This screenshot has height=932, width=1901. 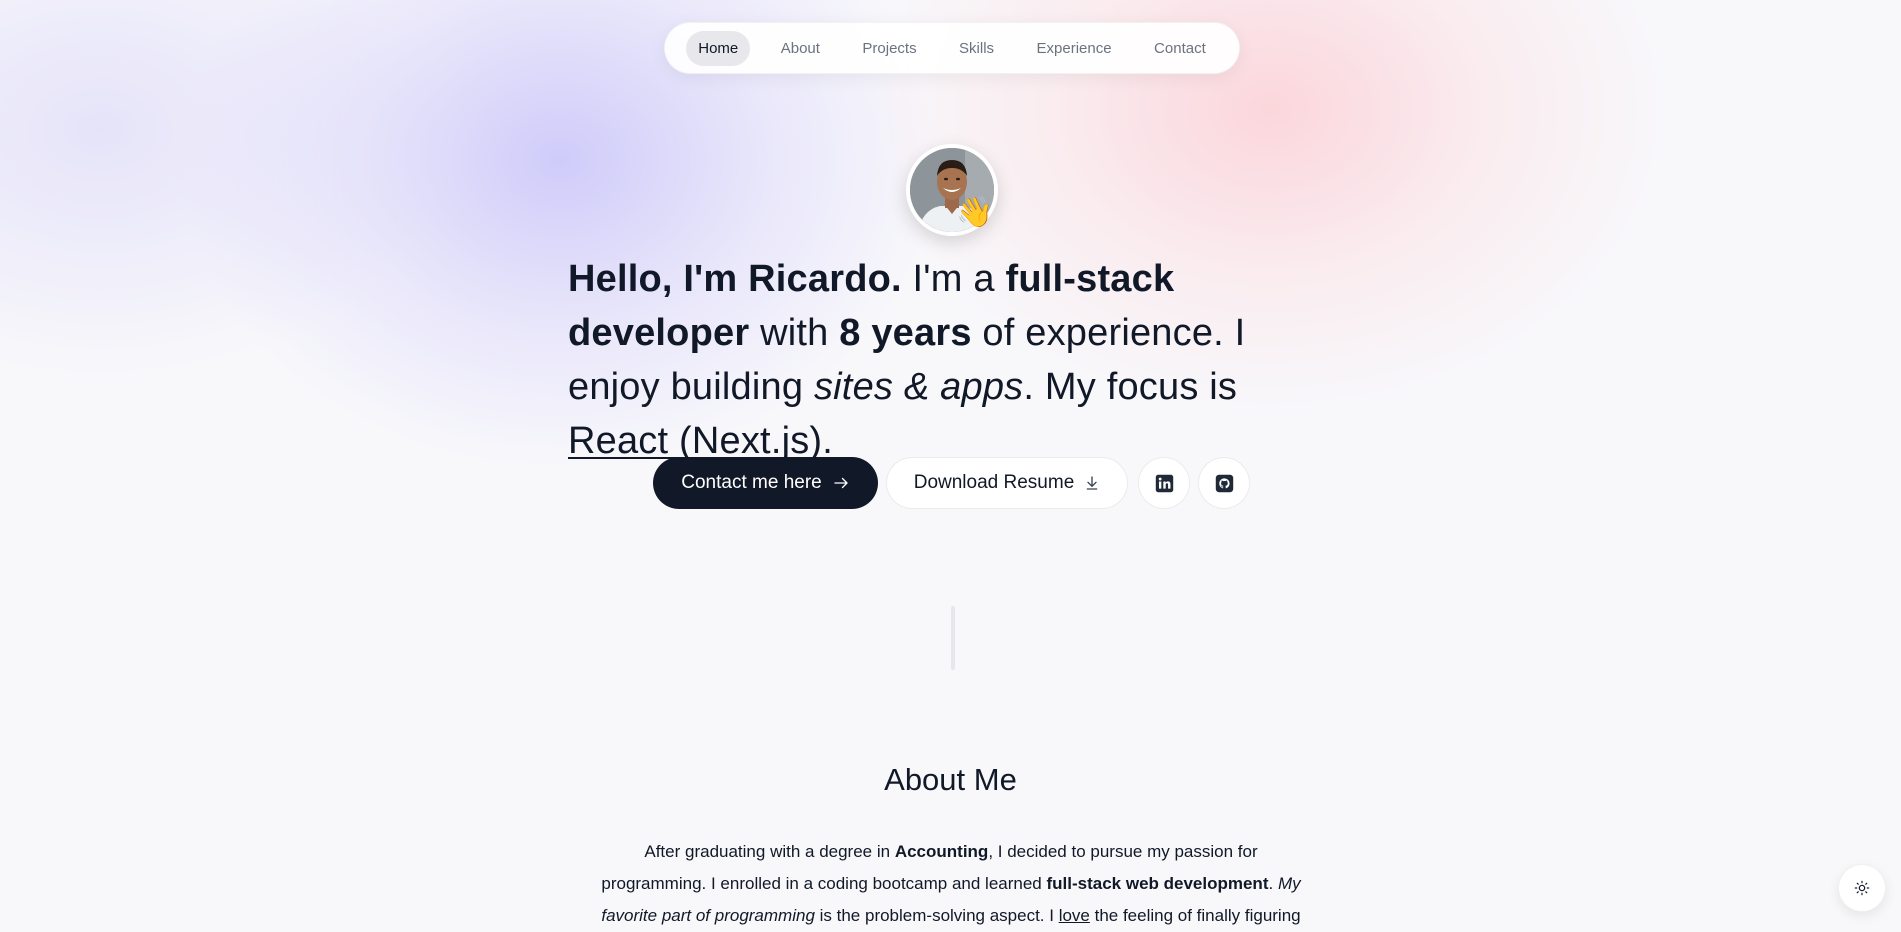 I want to click on nav-item-experience: Experience, so click(x=1074, y=48).